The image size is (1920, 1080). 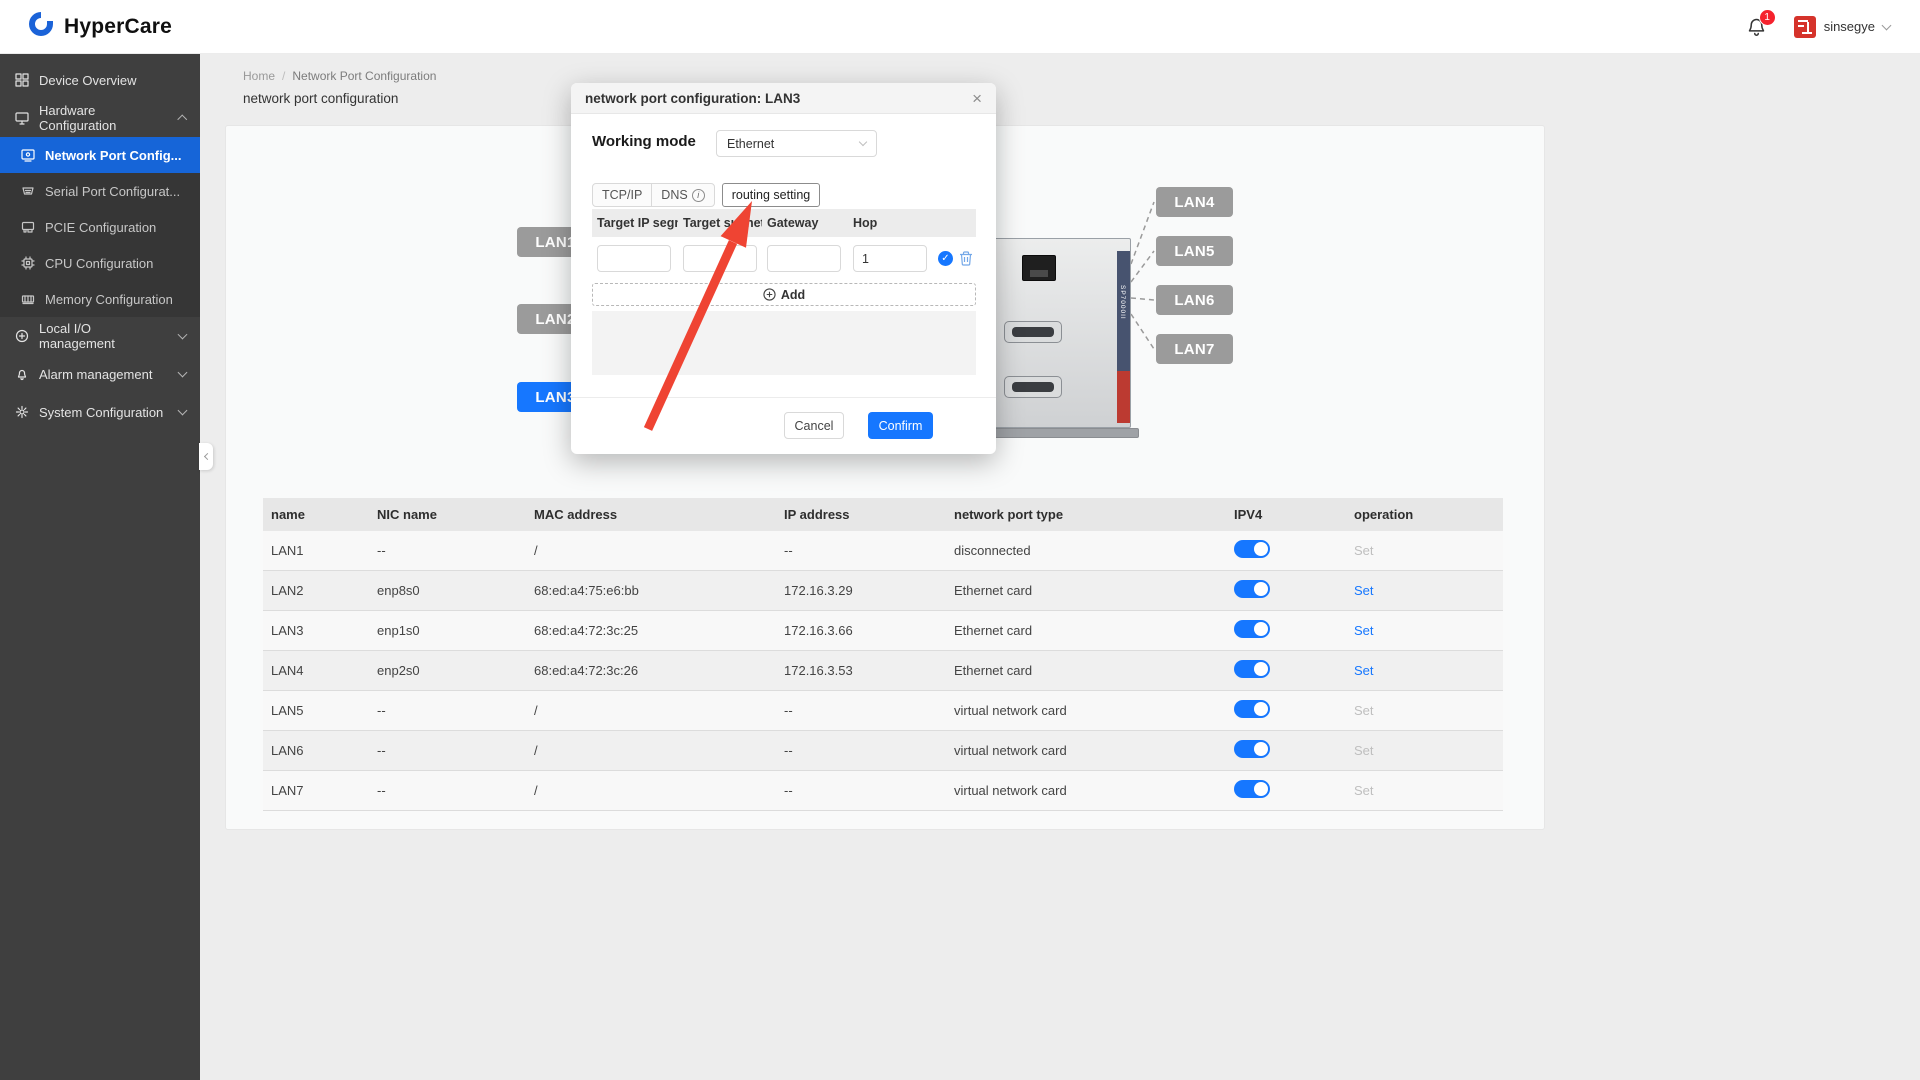 I want to click on cell-nic-name: enp2s0, so click(x=398, y=670).